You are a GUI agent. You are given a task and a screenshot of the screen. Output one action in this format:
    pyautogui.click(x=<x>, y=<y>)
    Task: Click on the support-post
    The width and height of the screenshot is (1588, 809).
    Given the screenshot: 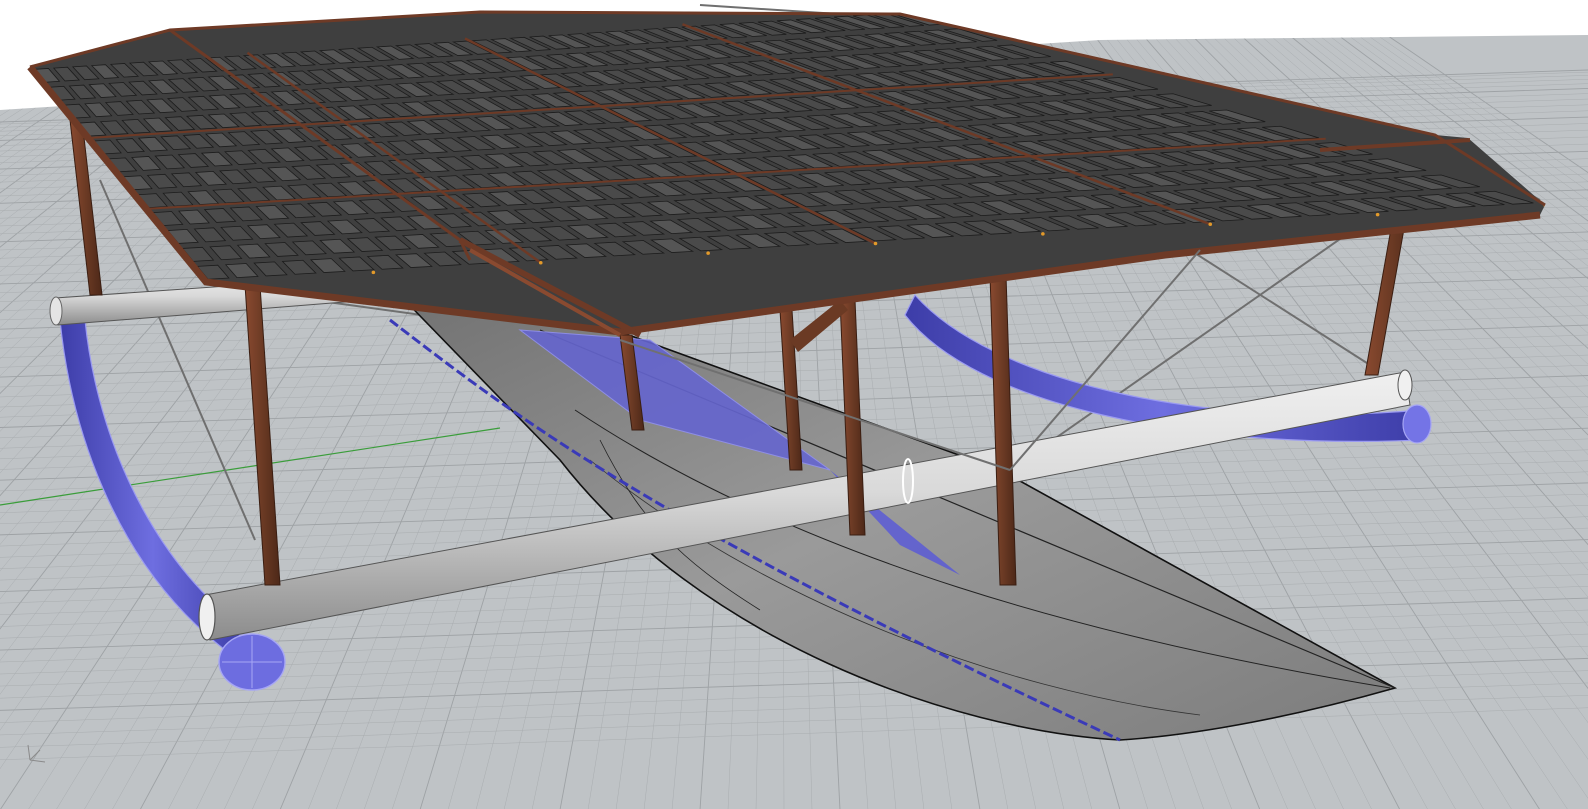 What is the action you would take?
    pyautogui.click(x=262, y=435)
    